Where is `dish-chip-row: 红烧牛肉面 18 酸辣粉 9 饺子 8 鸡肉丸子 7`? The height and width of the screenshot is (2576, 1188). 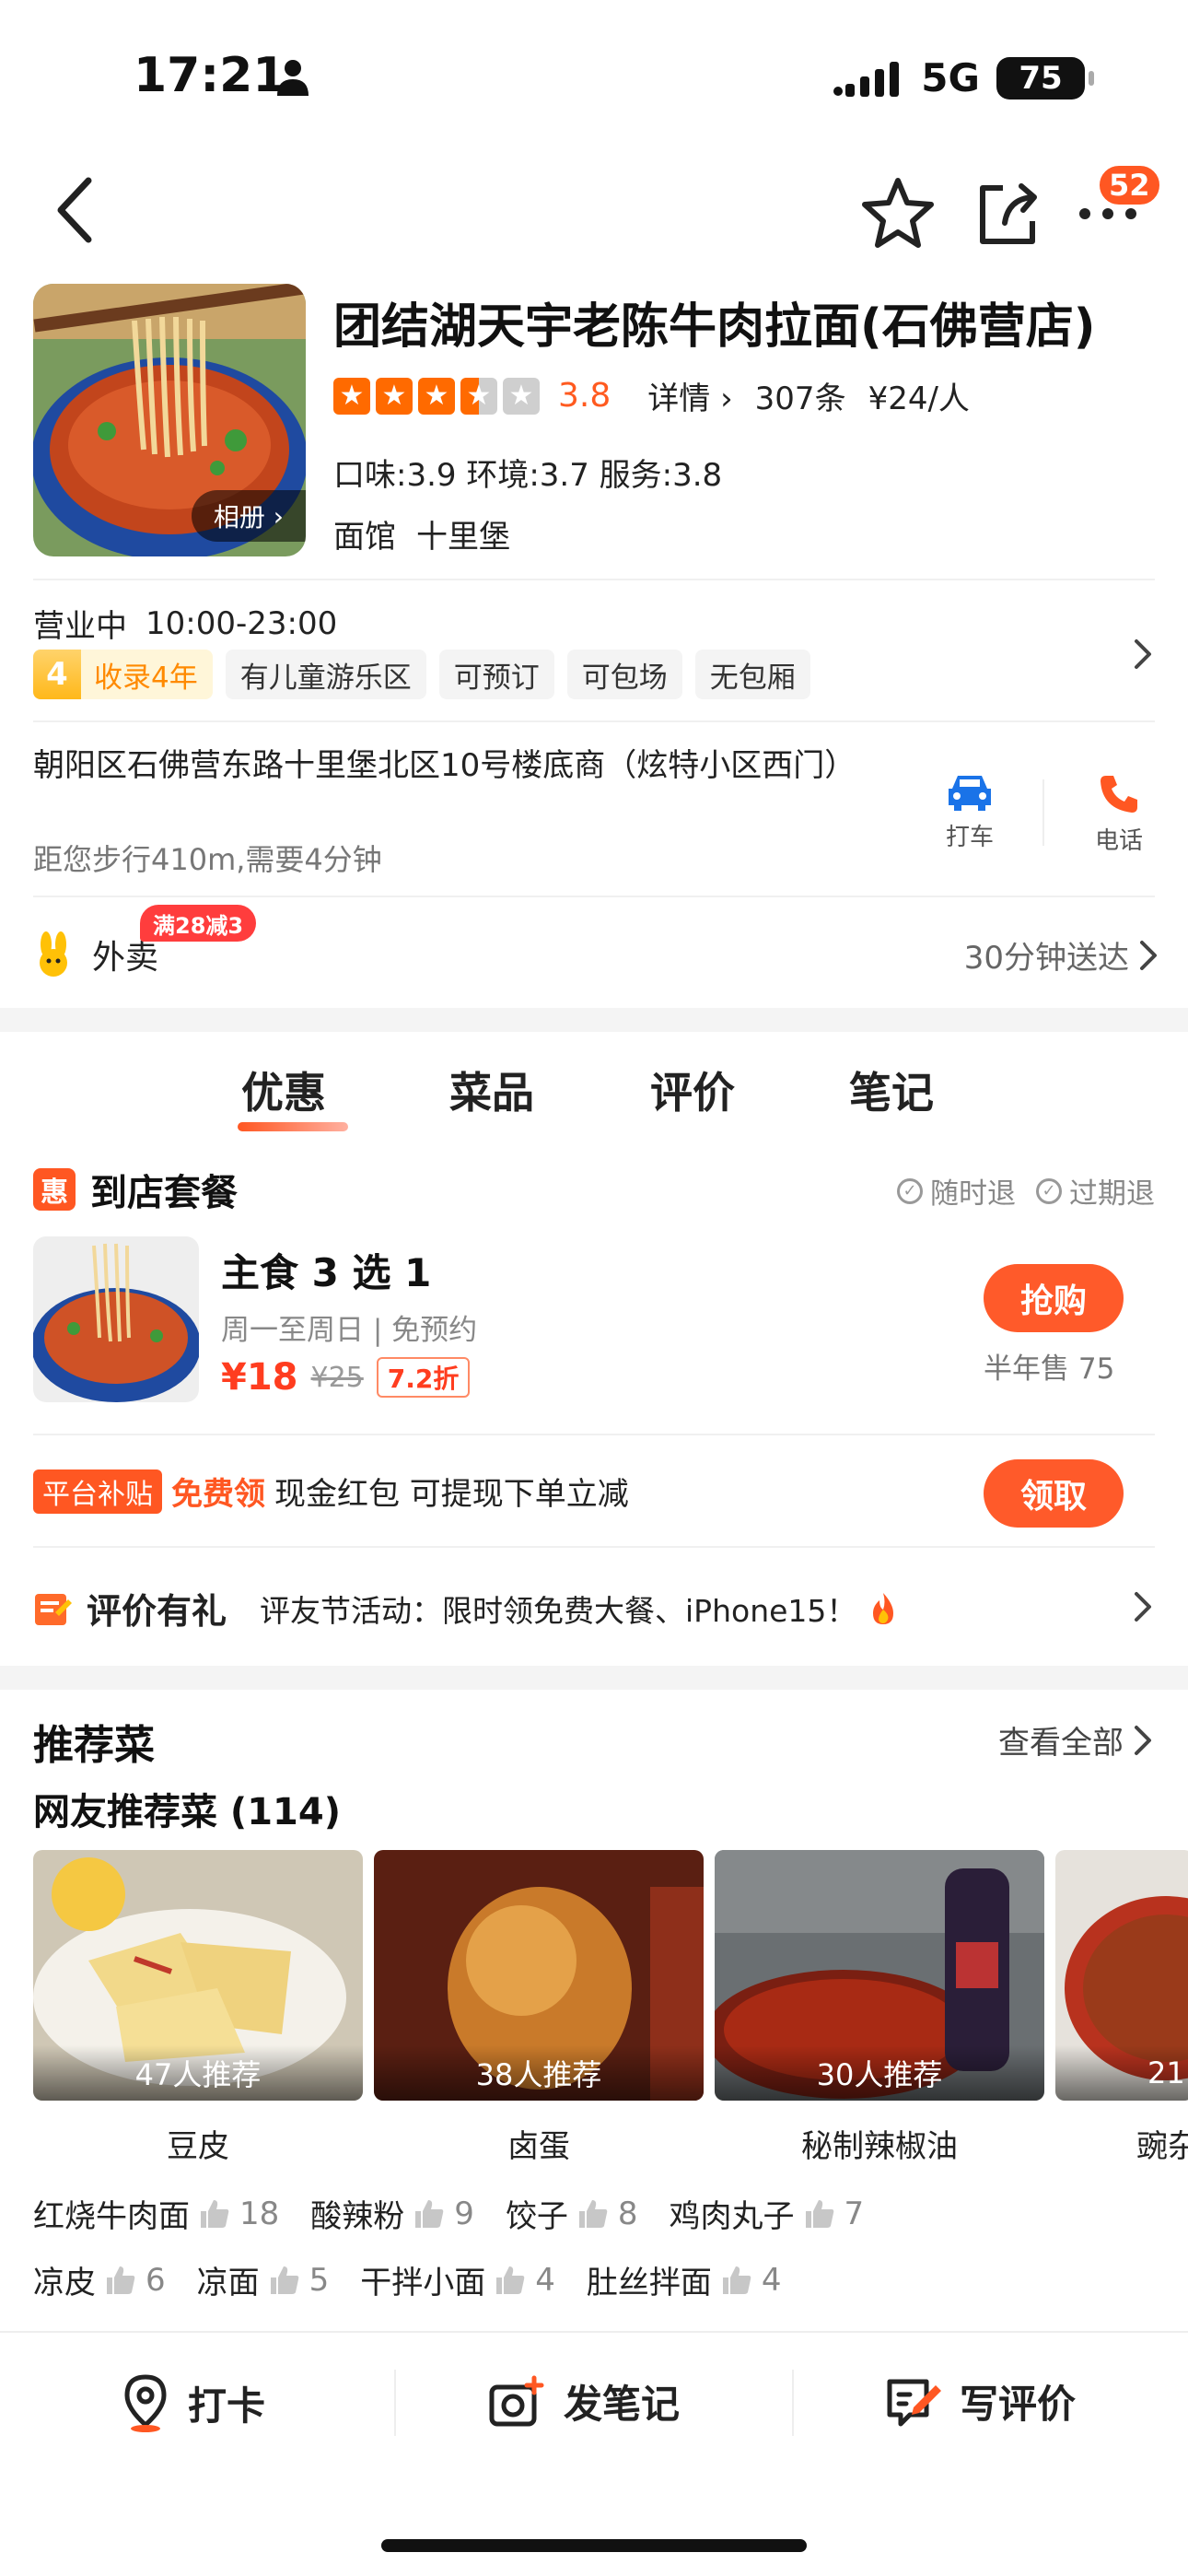
dish-chip-row: 红烧牛肉面 18 酸辣粉 9 饺子 8 鸡肉丸子 7 is located at coordinates (448, 2213).